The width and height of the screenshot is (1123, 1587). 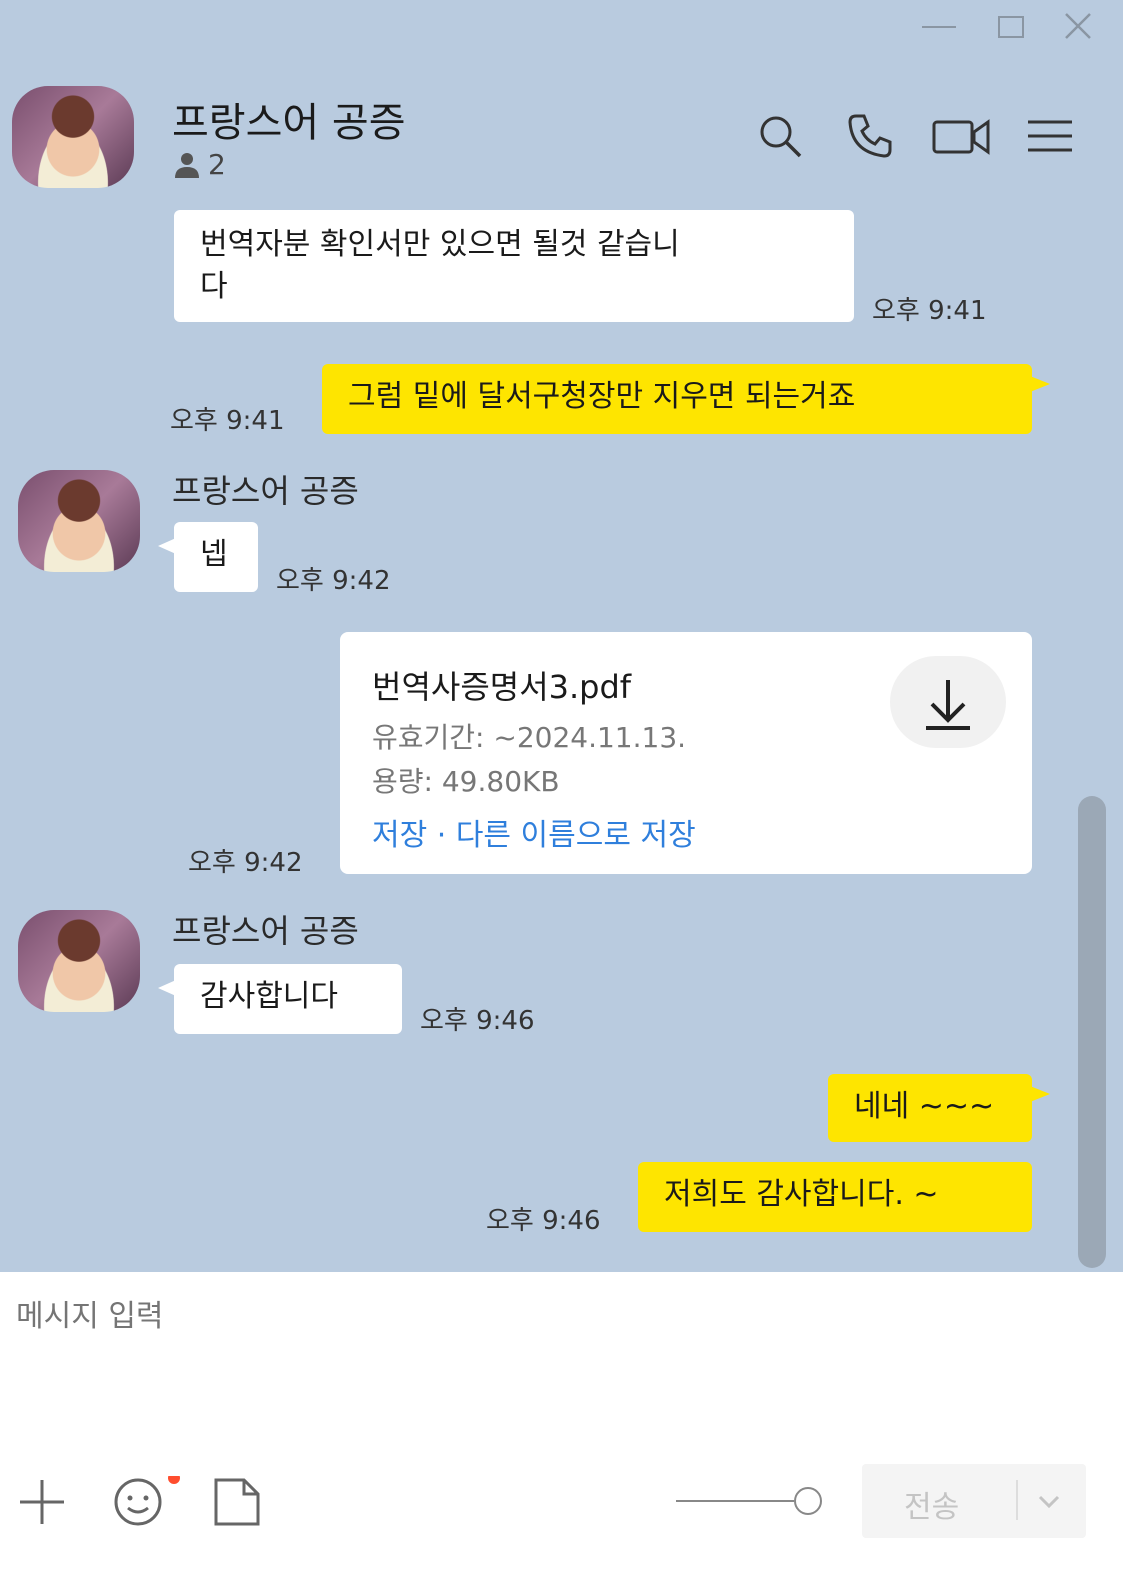 I want to click on send-label: 전송, so click(x=932, y=1507).